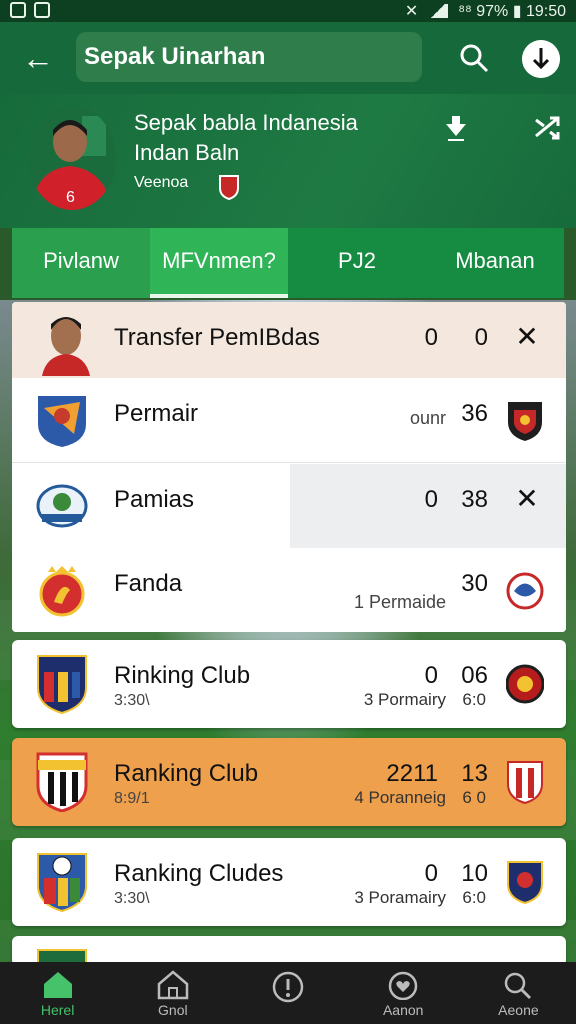 Image resolution: width=576 pixels, height=1024 pixels. I want to click on heart-icon, so click(403, 985).